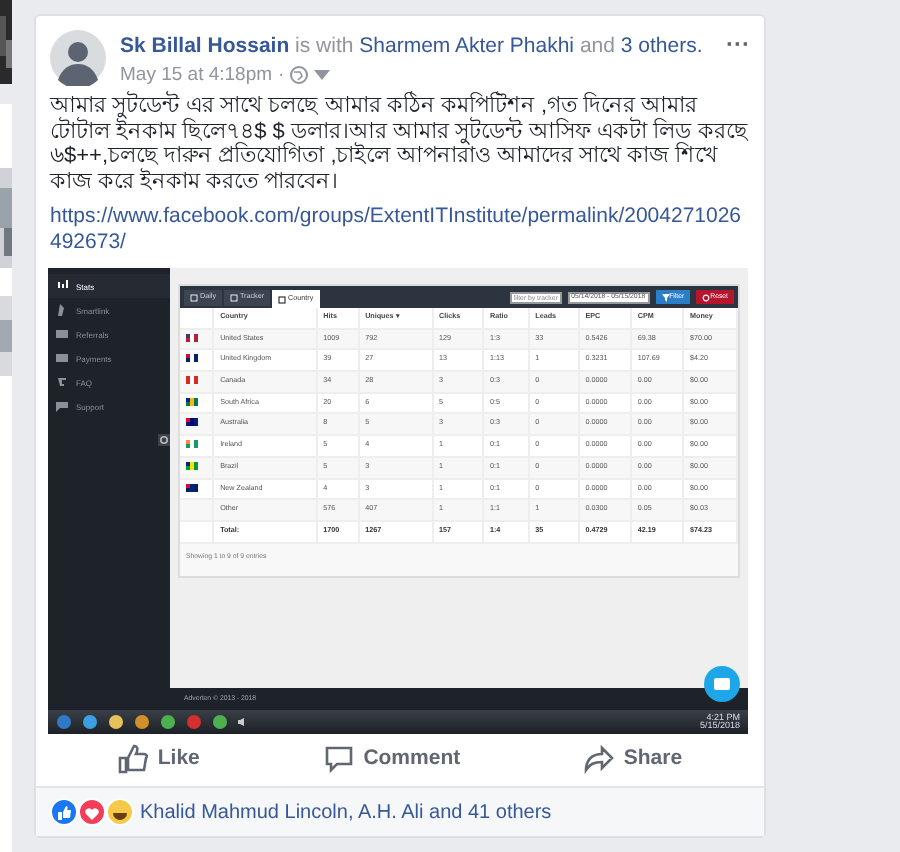 This screenshot has width=900, height=852. What do you see at coordinates (392, 758) in the screenshot?
I see `action-button: Comment` at bounding box center [392, 758].